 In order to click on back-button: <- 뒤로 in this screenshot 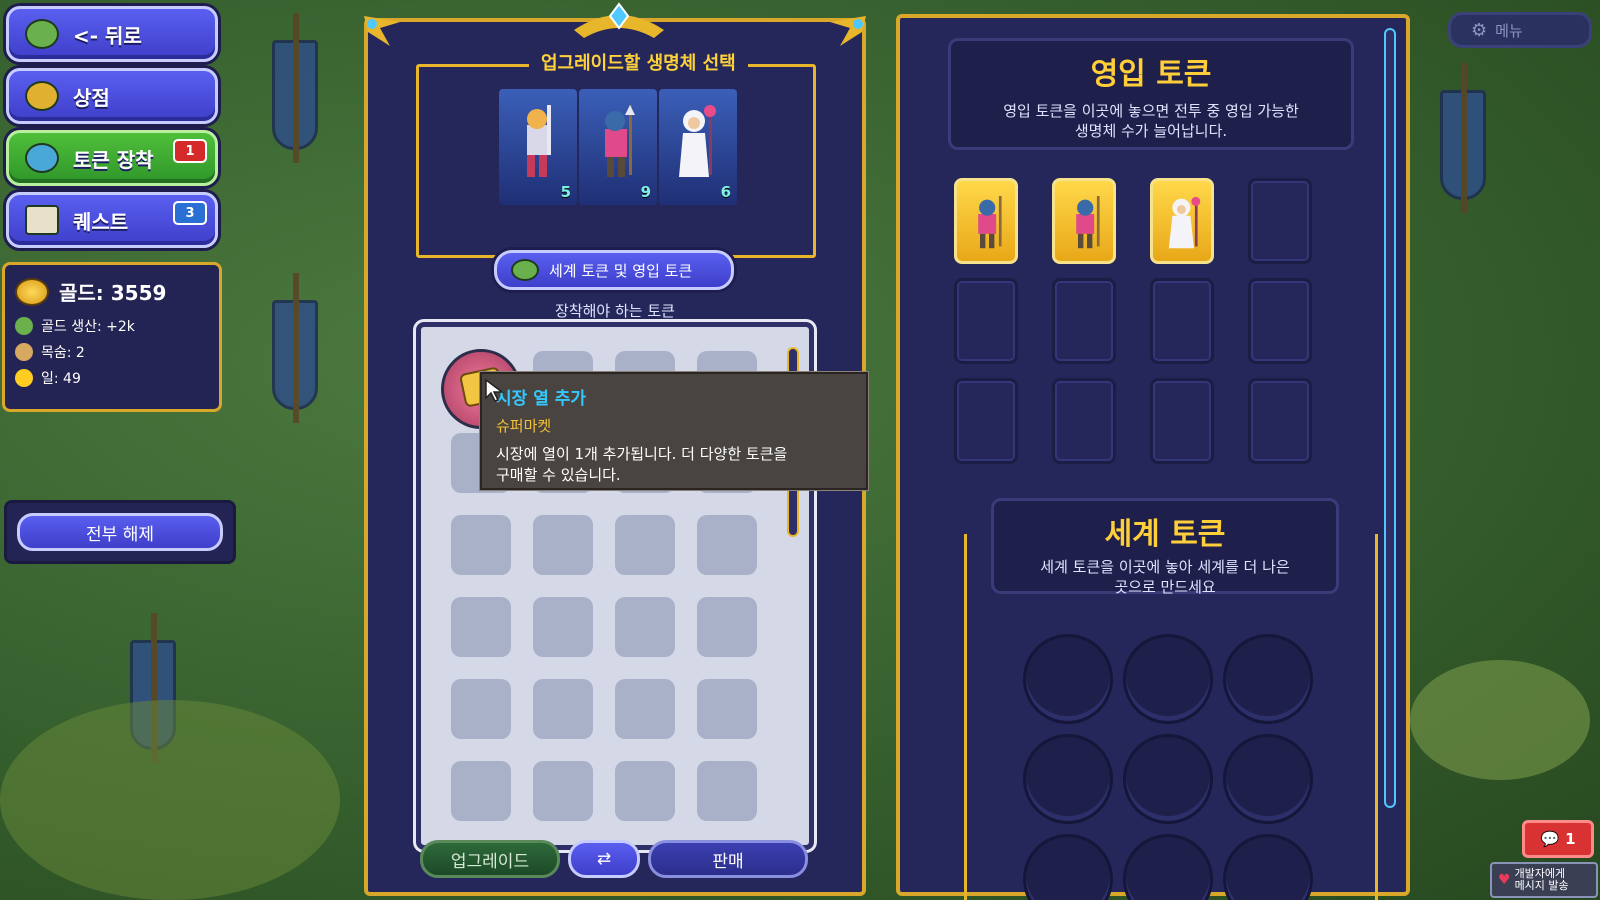, I will do `click(112, 34)`.